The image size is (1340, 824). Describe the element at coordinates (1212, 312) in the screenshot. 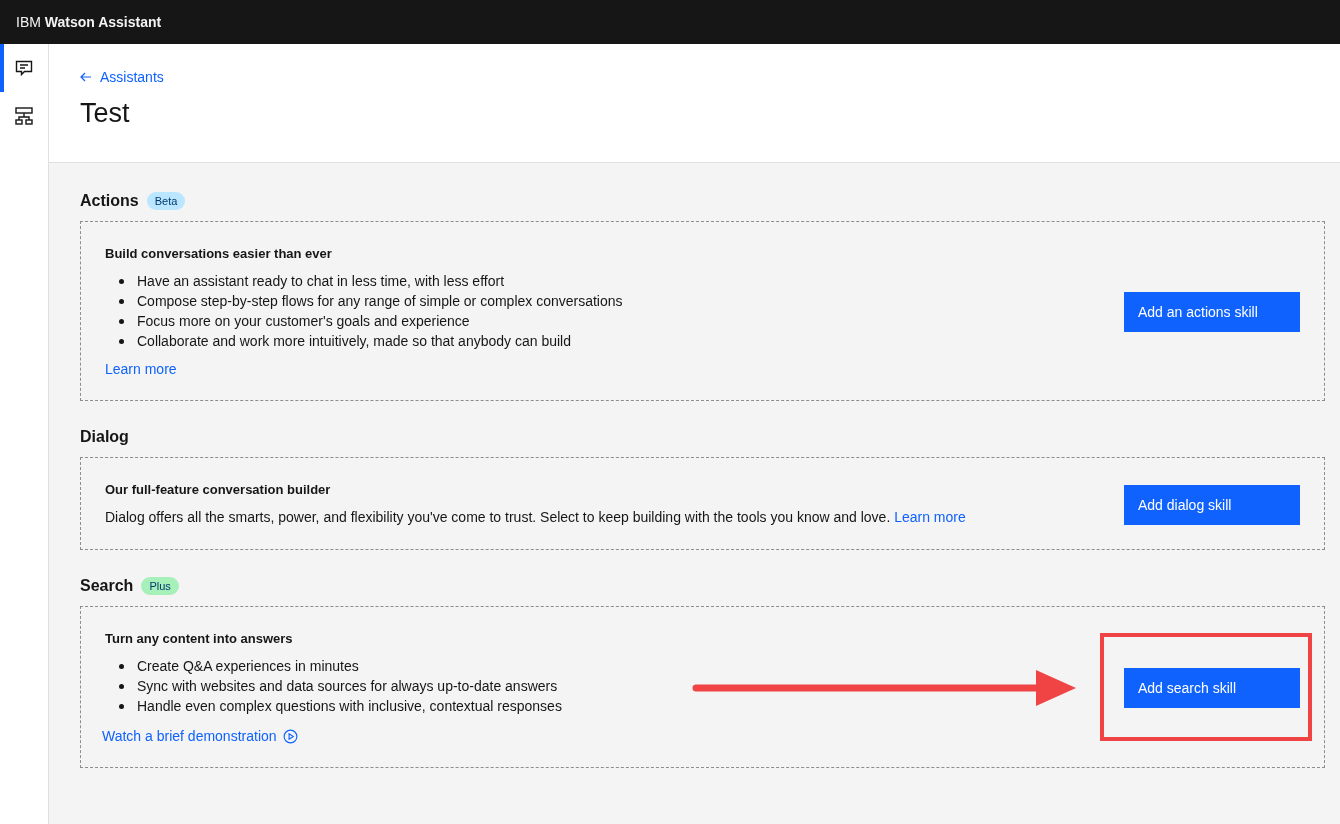

I see `add-skill-button: Add an actions skill` at that location.